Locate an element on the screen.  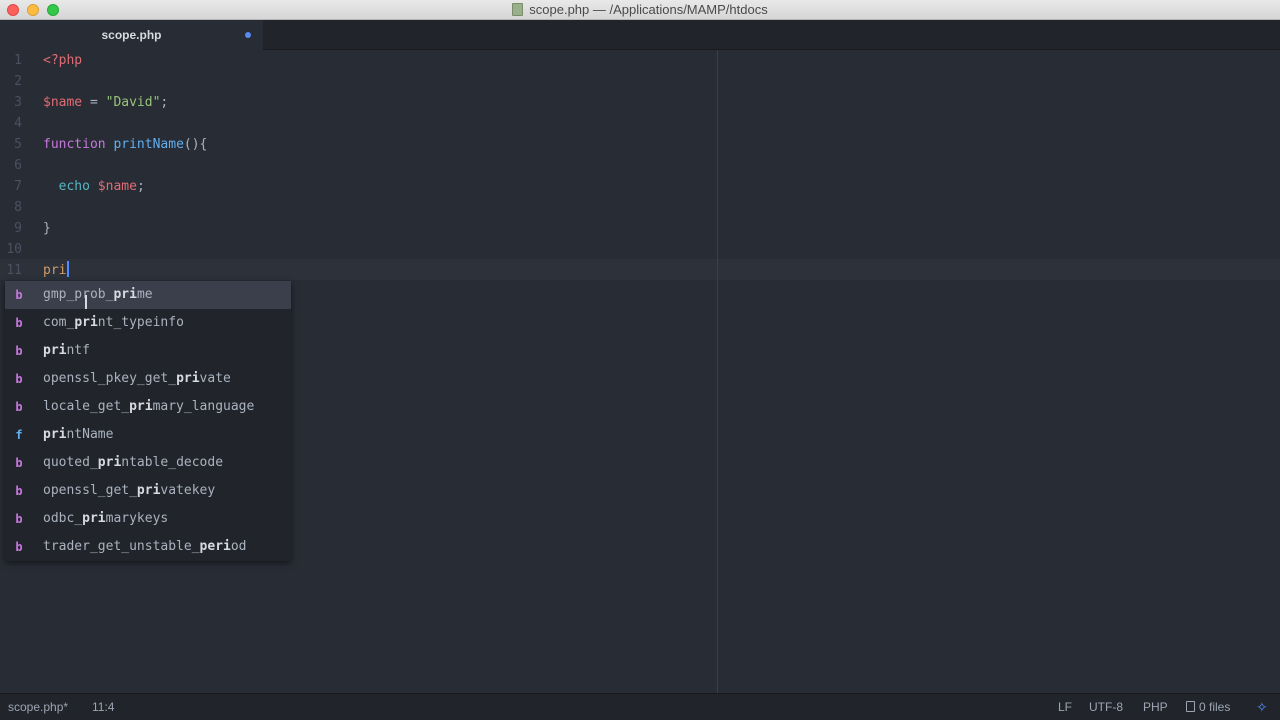
code-text: function printName(){ is located at coordinates (125, 144).